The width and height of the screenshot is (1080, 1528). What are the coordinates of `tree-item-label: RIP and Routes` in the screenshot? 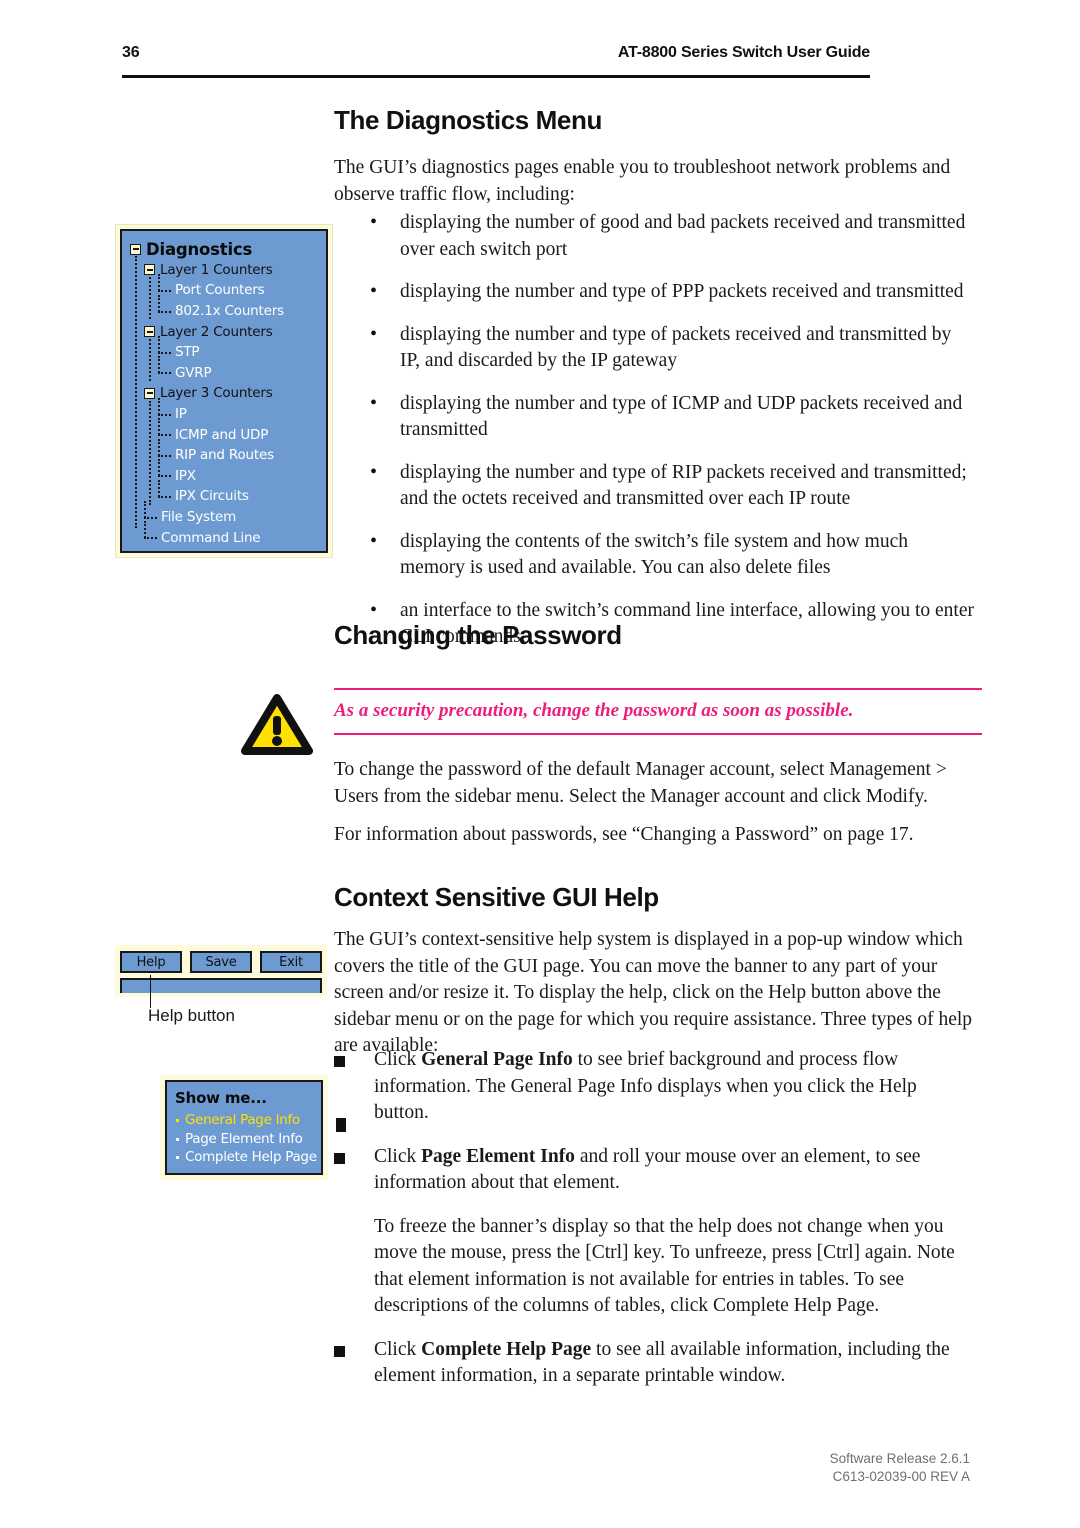 It's located at (224, 455).